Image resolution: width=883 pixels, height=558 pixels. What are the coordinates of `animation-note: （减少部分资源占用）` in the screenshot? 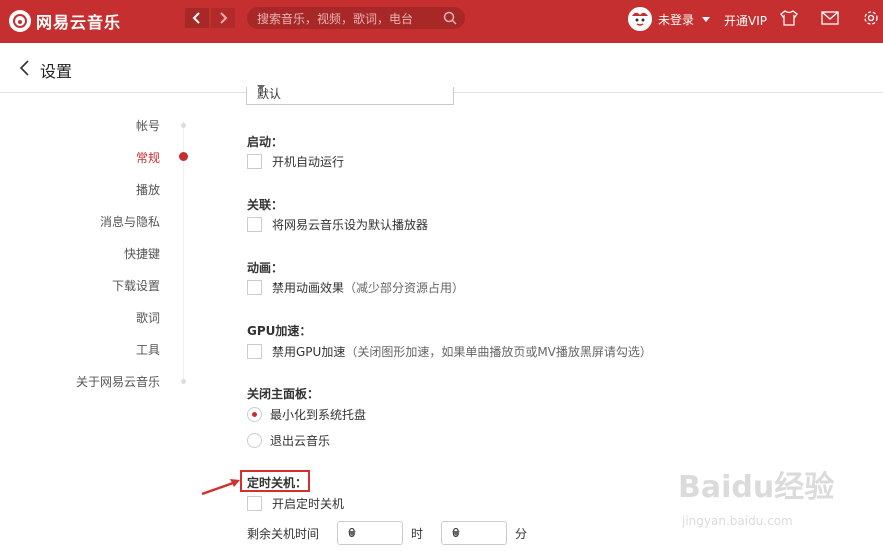 It's located at (404, 288).